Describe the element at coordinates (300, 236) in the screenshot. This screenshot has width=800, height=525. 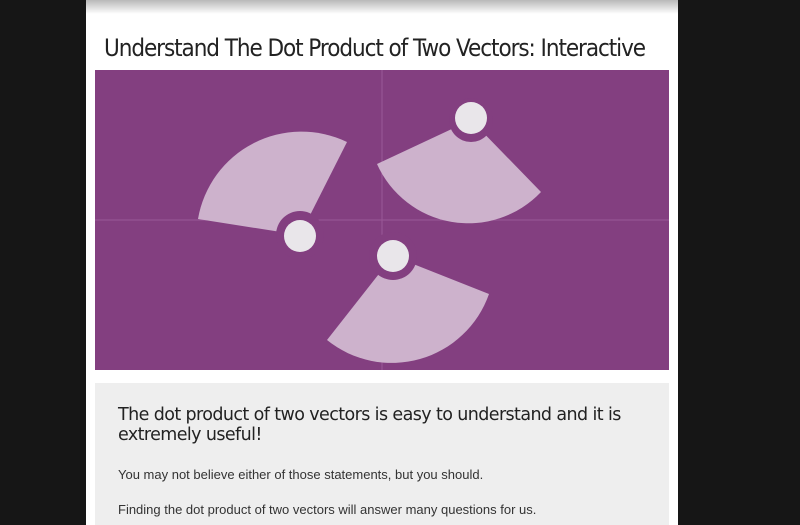
I see `drag-handle-left` at that location.